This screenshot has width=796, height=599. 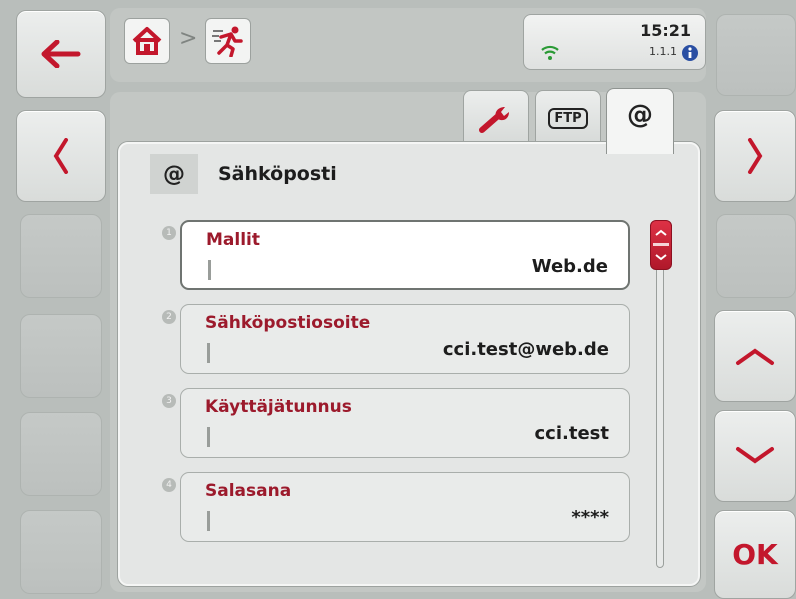 I want to click on wrench-icon, so click(x=494, y=119).